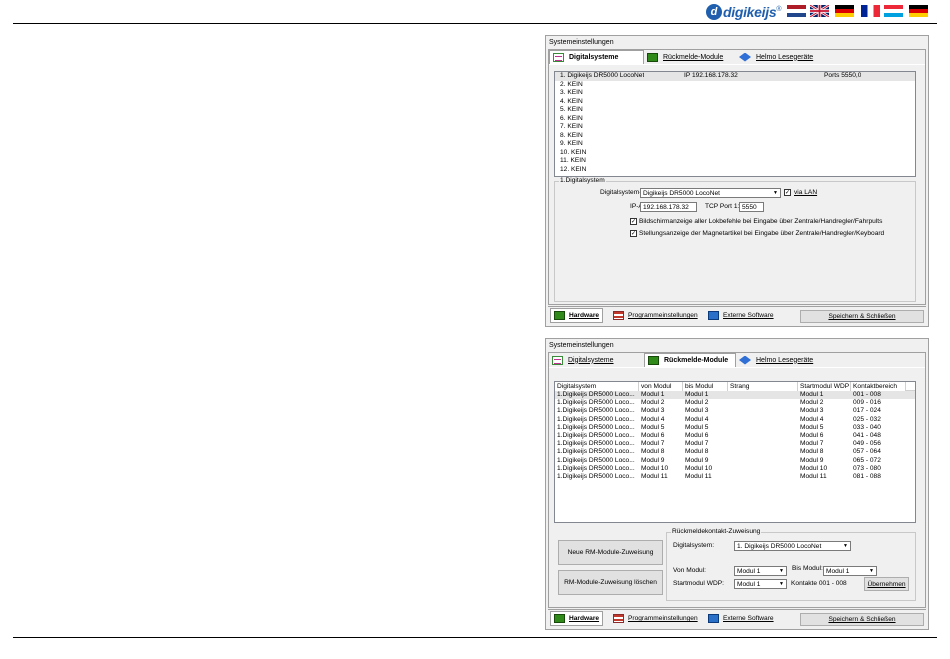  I want to click on system-name: 12. KEIN, so click(573, 169).